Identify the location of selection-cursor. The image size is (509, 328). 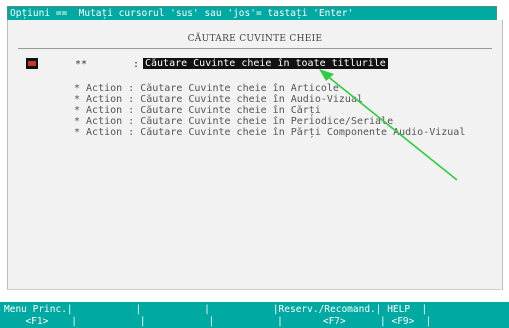
(32, 63).